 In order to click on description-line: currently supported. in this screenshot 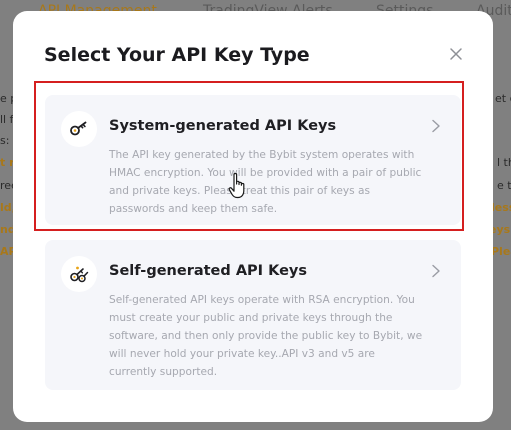, I will do `click(163, 372)`.